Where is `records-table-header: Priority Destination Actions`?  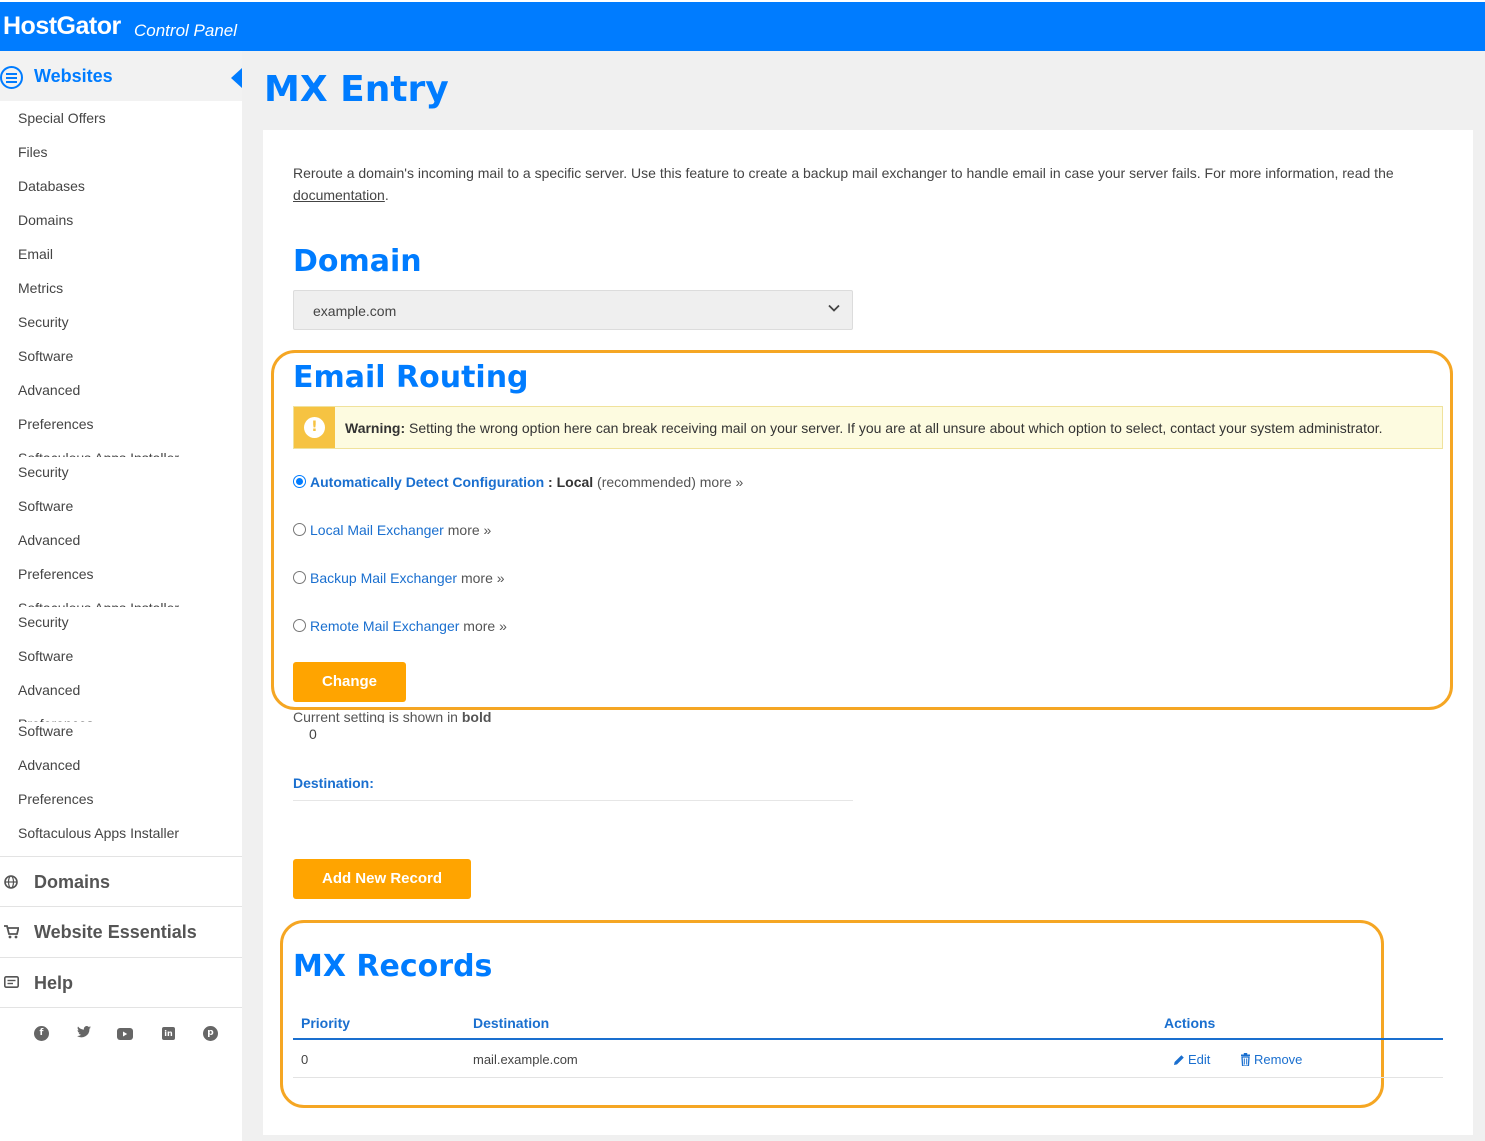
records-table-header: Priority Destination Actions is located at coordinates (868, 1026).